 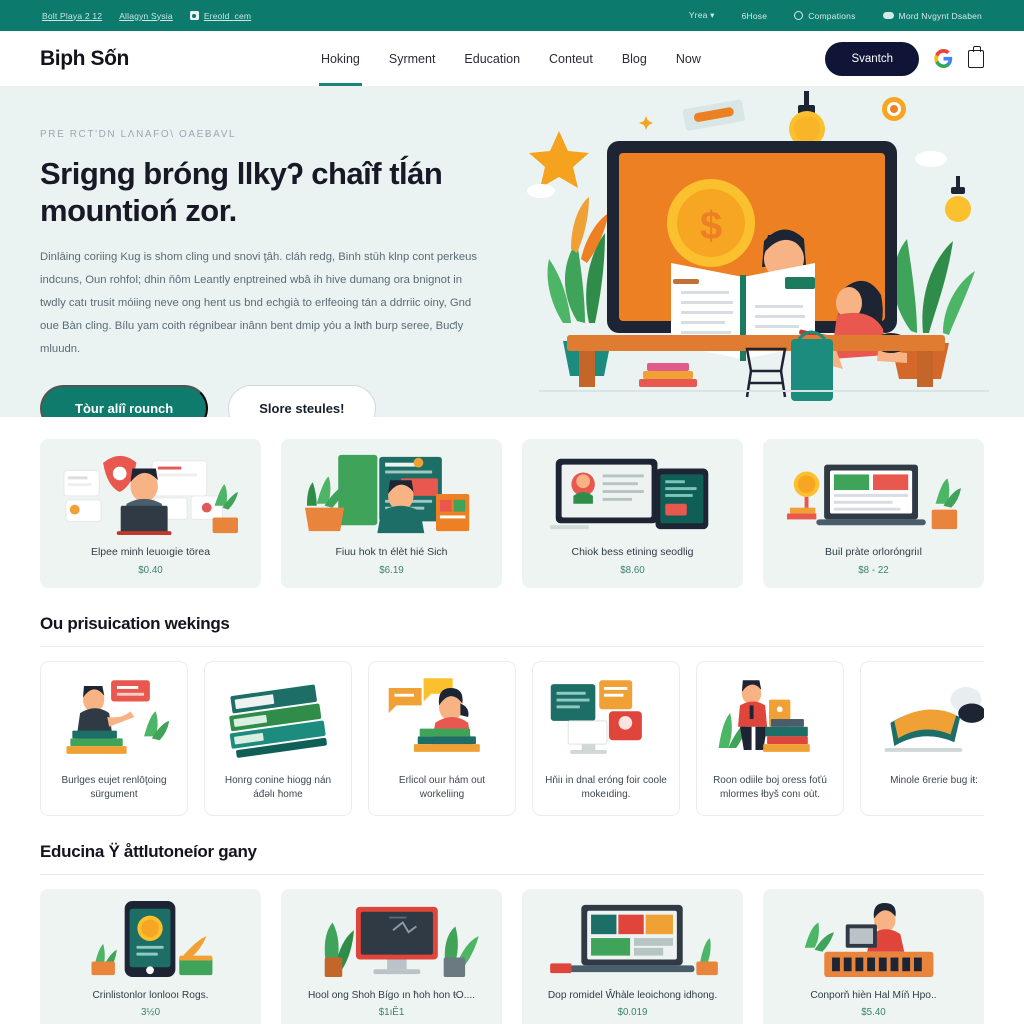 What do you see at coordinates (632, 940) in the screenshot?
I see `laptop-colorful-illustration` at bounding box center [632, 940].